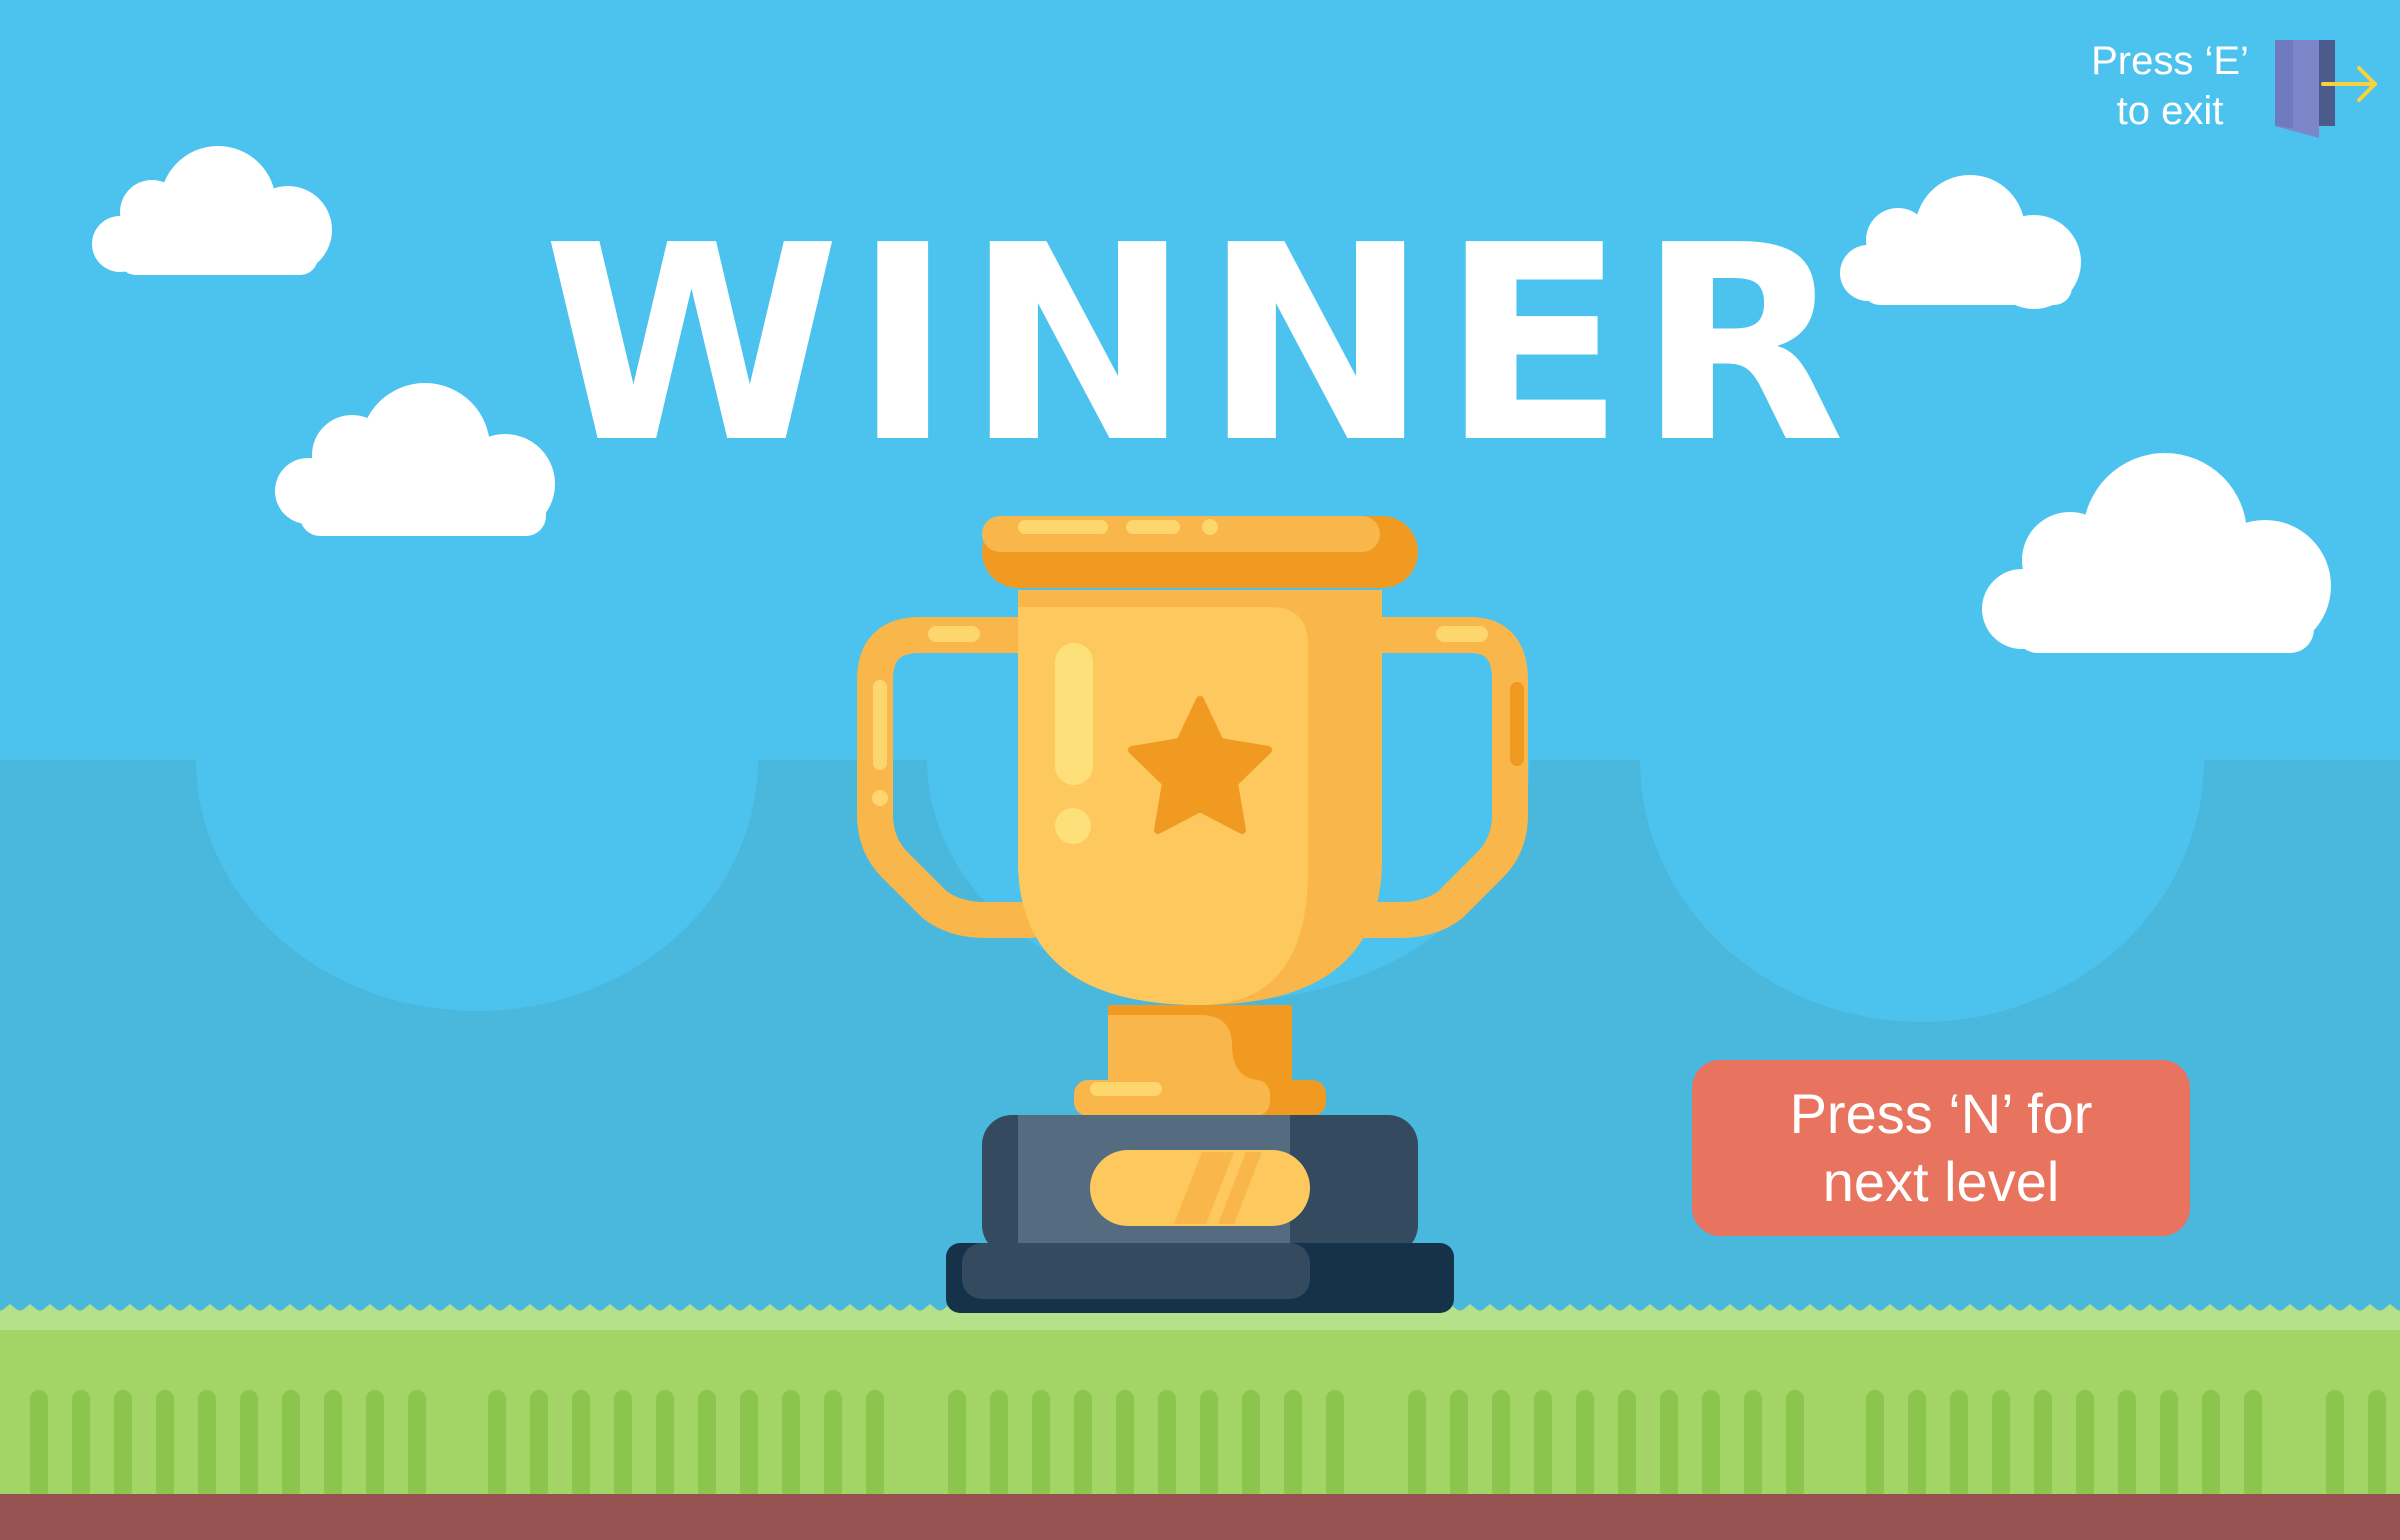 Image resolution: width=2400 pixels, height=1540 pixels. What do you see at coordinates (1941, 1181) in the screenshot?
I see `next-level-line-2: next level` at bounding box center [1941, 1181].